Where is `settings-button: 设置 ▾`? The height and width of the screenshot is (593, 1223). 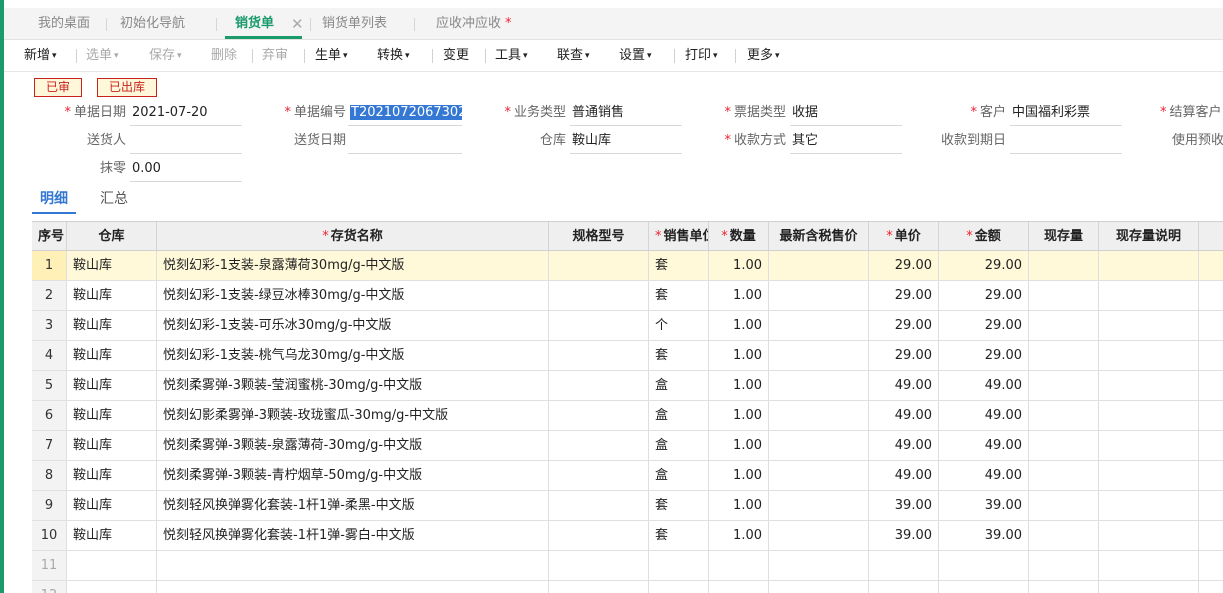 settings-button: 设置 ▾ is located at coordinates (635, 56).